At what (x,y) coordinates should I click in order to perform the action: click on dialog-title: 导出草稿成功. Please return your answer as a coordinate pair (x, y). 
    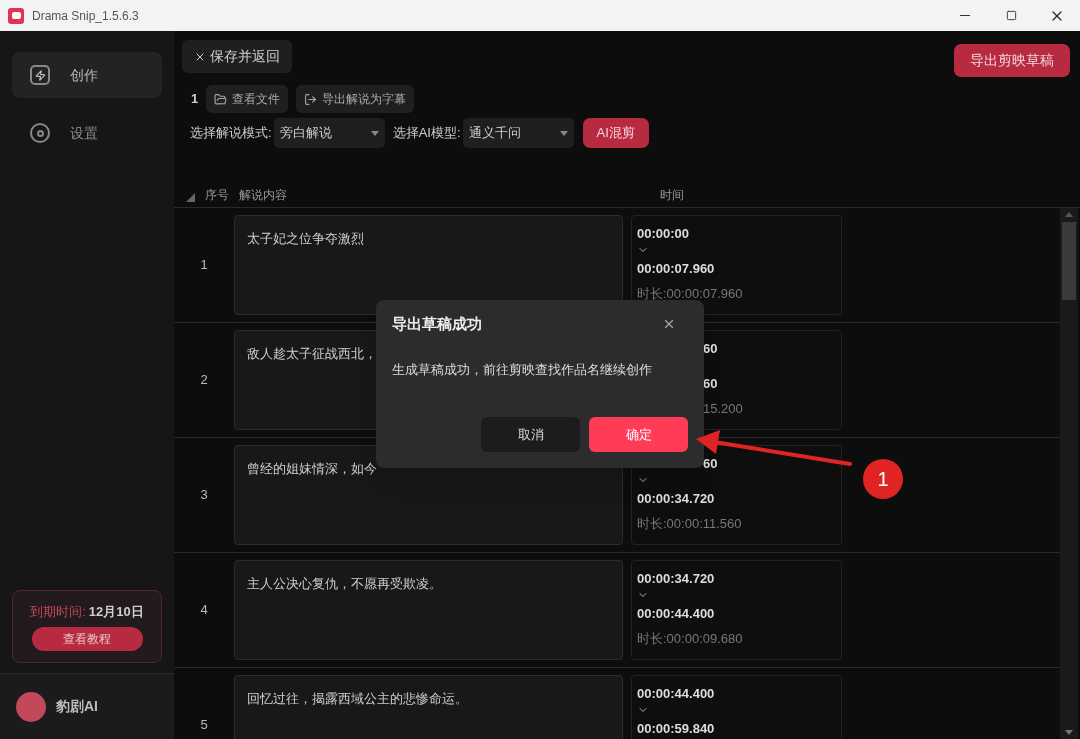
    Looking at the image, I should click on (437, 324).